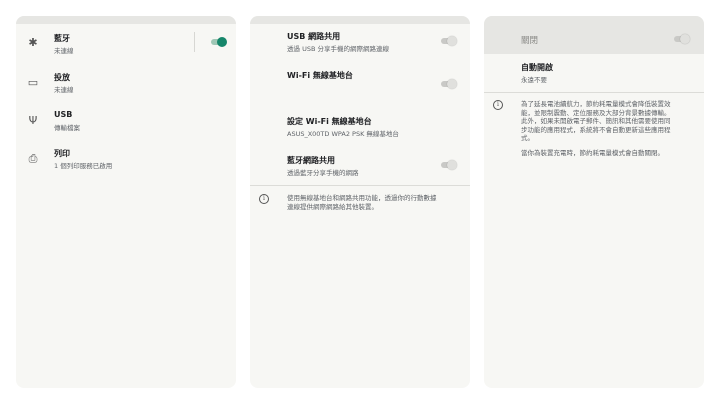  I want to click on info-line: 當你為裝置充電時，節約耗電量模式會自動關閉。, so click(592, 152).